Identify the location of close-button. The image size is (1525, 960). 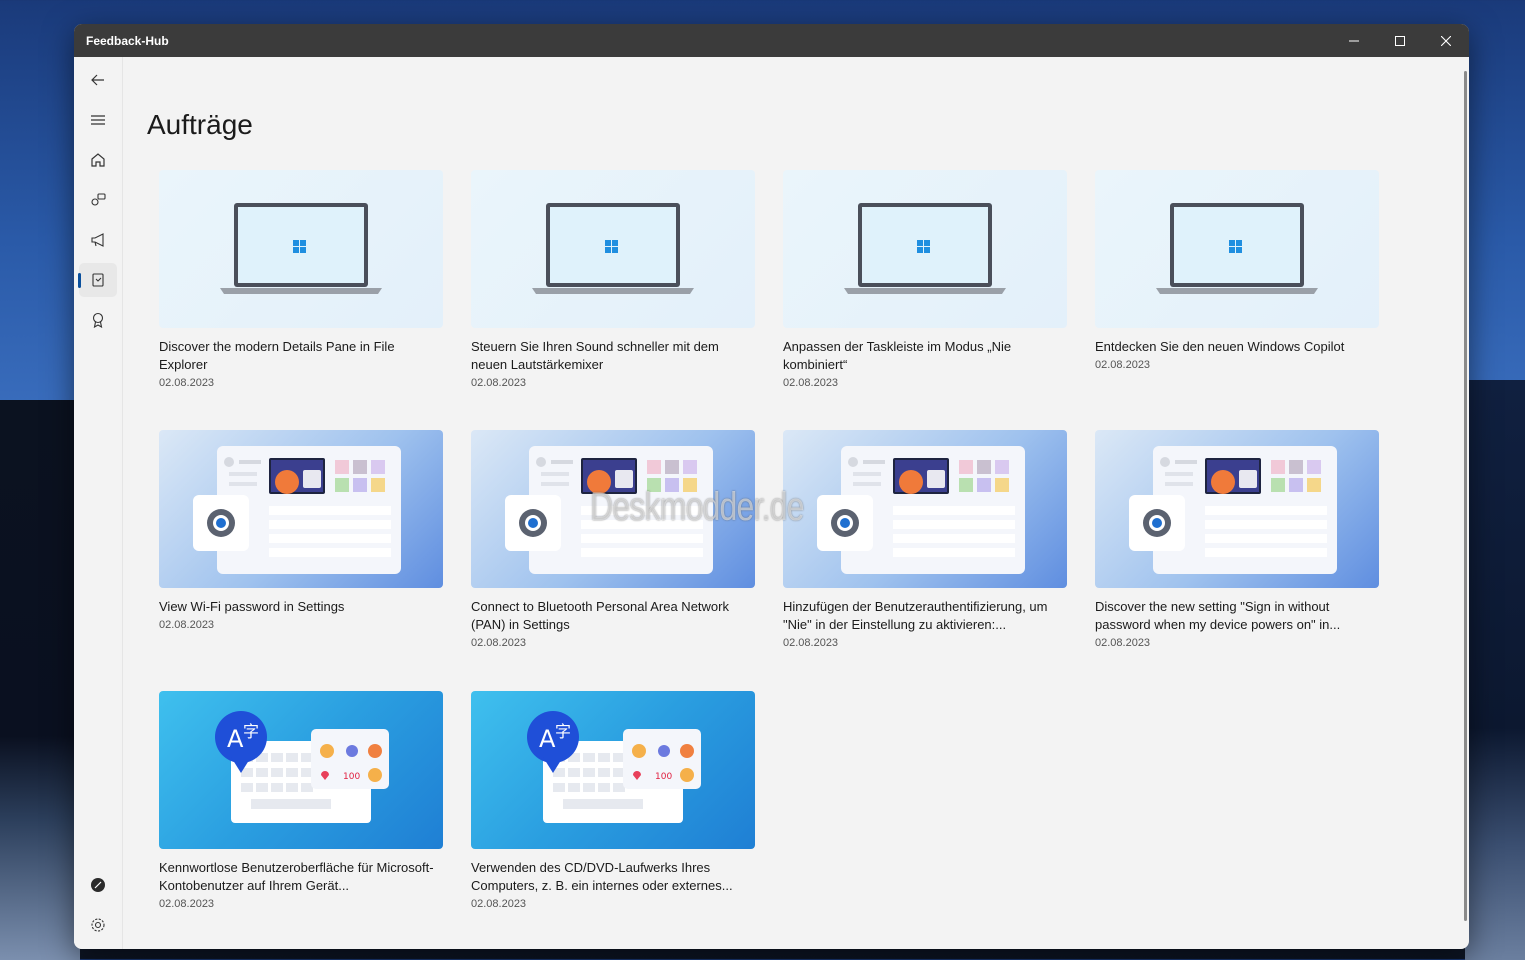
(1446, 40).